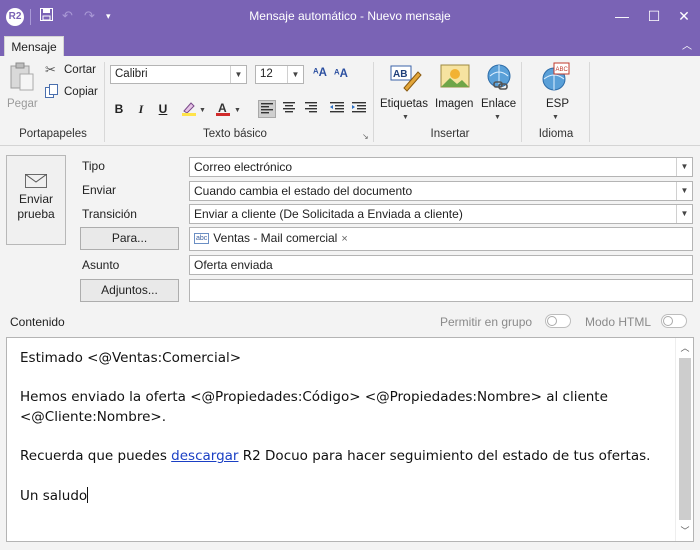  I want to click on group-toggle, so click(558, 321).